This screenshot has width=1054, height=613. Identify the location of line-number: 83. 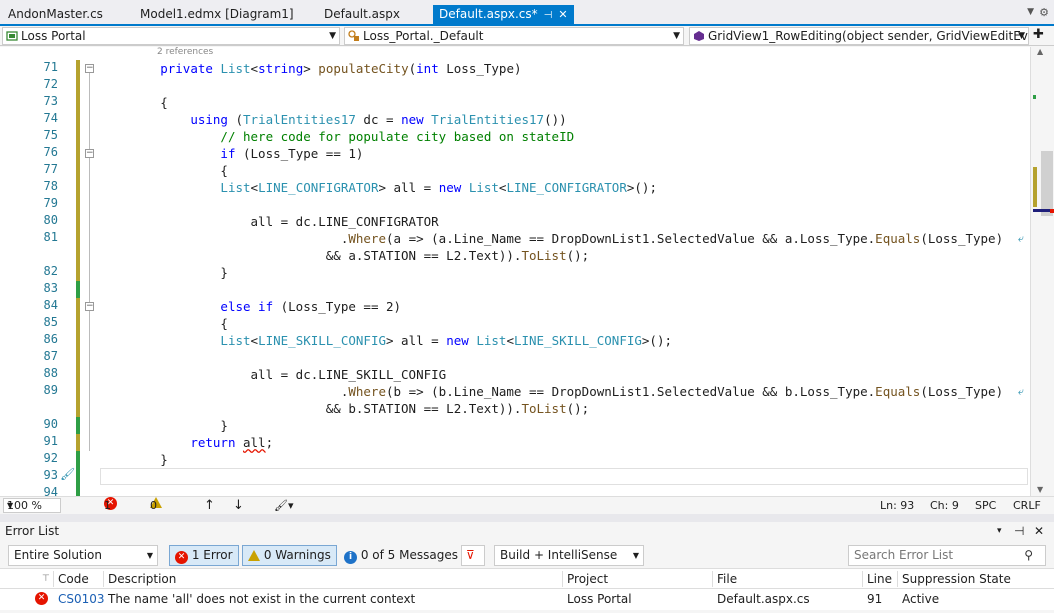
(50, 288).